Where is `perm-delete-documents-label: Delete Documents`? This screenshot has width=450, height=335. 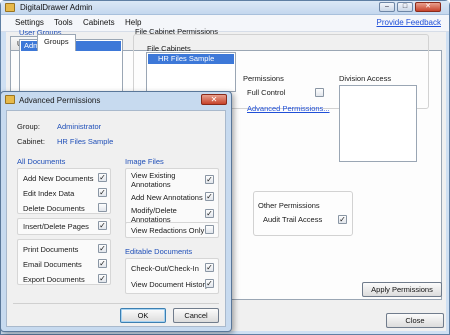 perm-delete-documents-label: Delete Documents is located at coordinates (54, 208).